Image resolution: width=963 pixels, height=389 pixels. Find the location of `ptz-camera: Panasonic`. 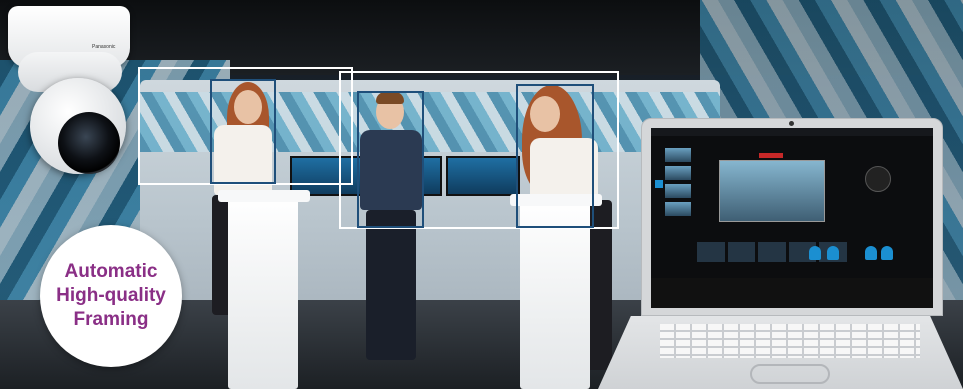

ptz-camera: Panasonic is located at coordinates (70, 92).